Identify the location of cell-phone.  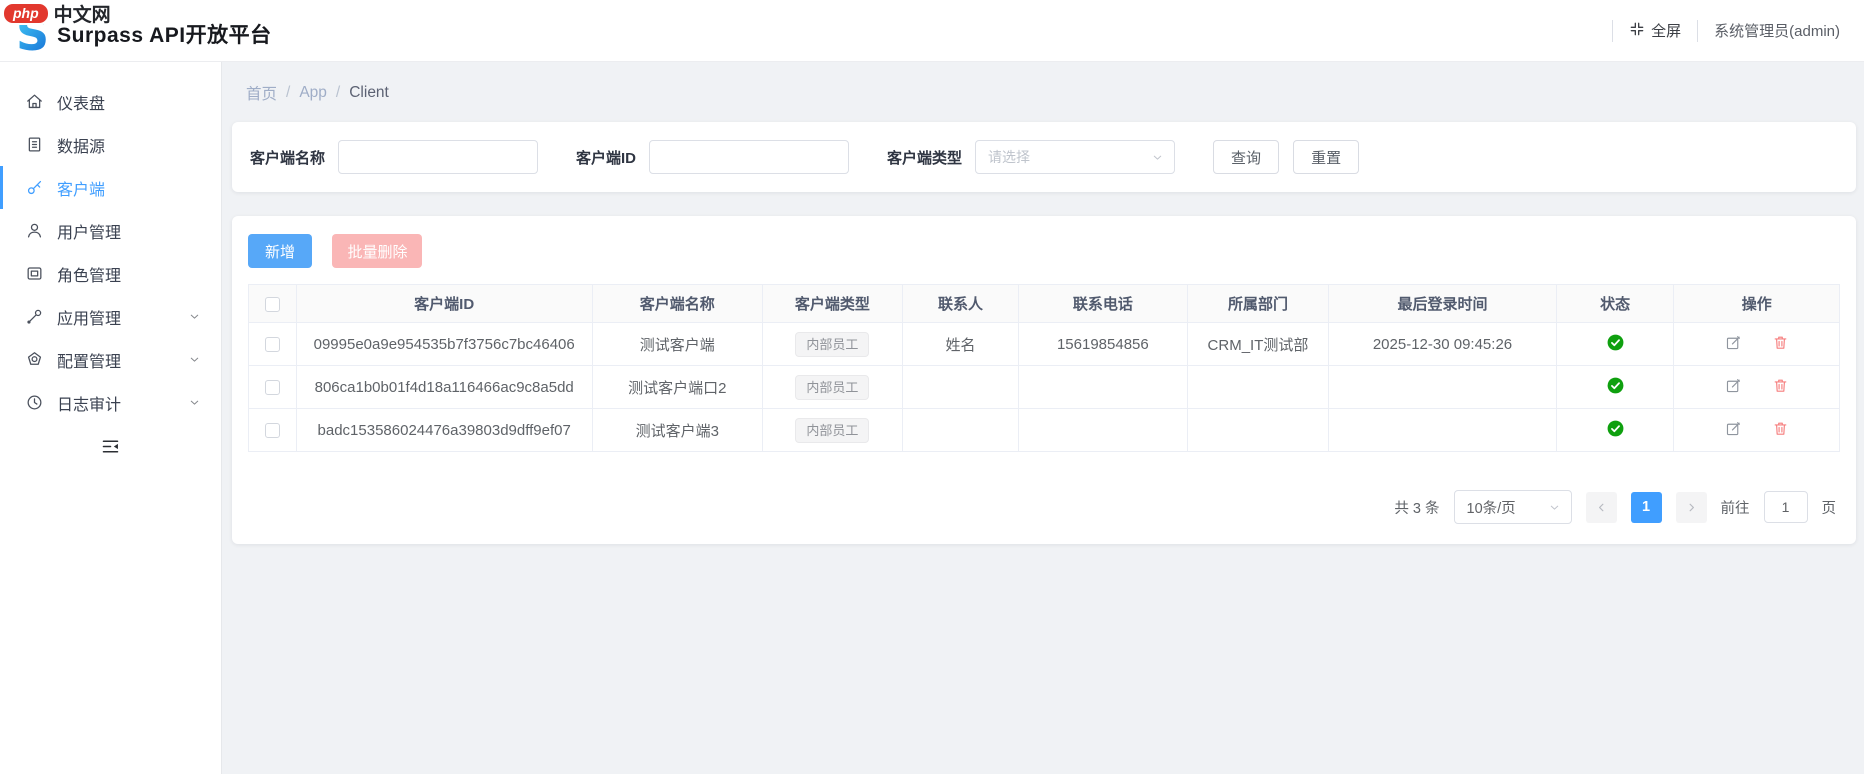
(1103, 387).